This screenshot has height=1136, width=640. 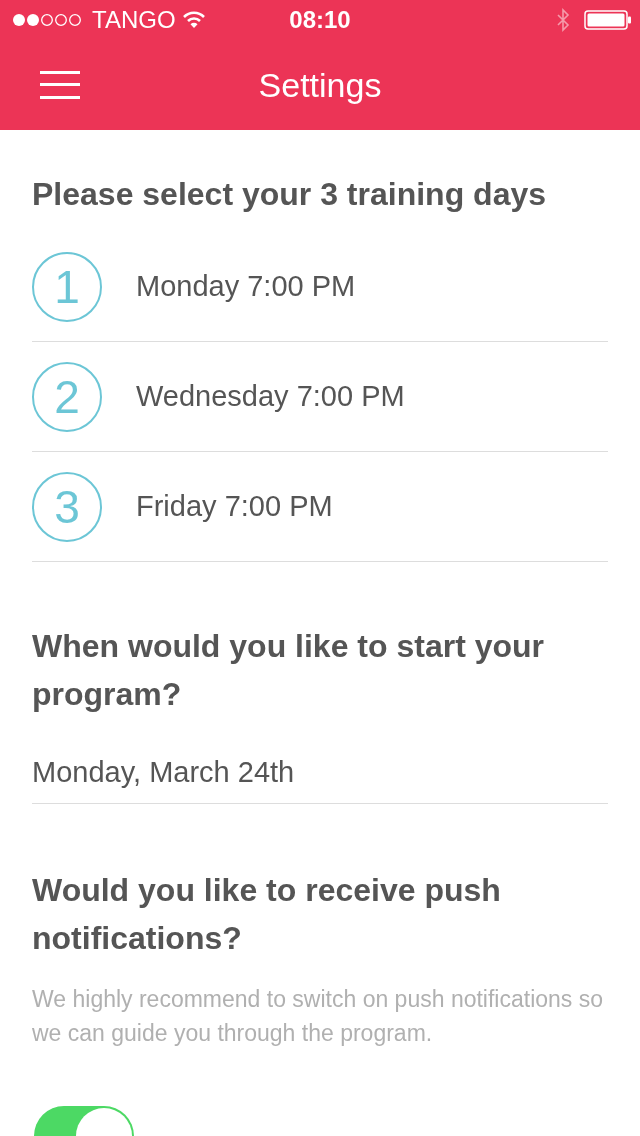 I want to click on section-heading: Would you like to receive push notifications?, so click(x=267, y=914).